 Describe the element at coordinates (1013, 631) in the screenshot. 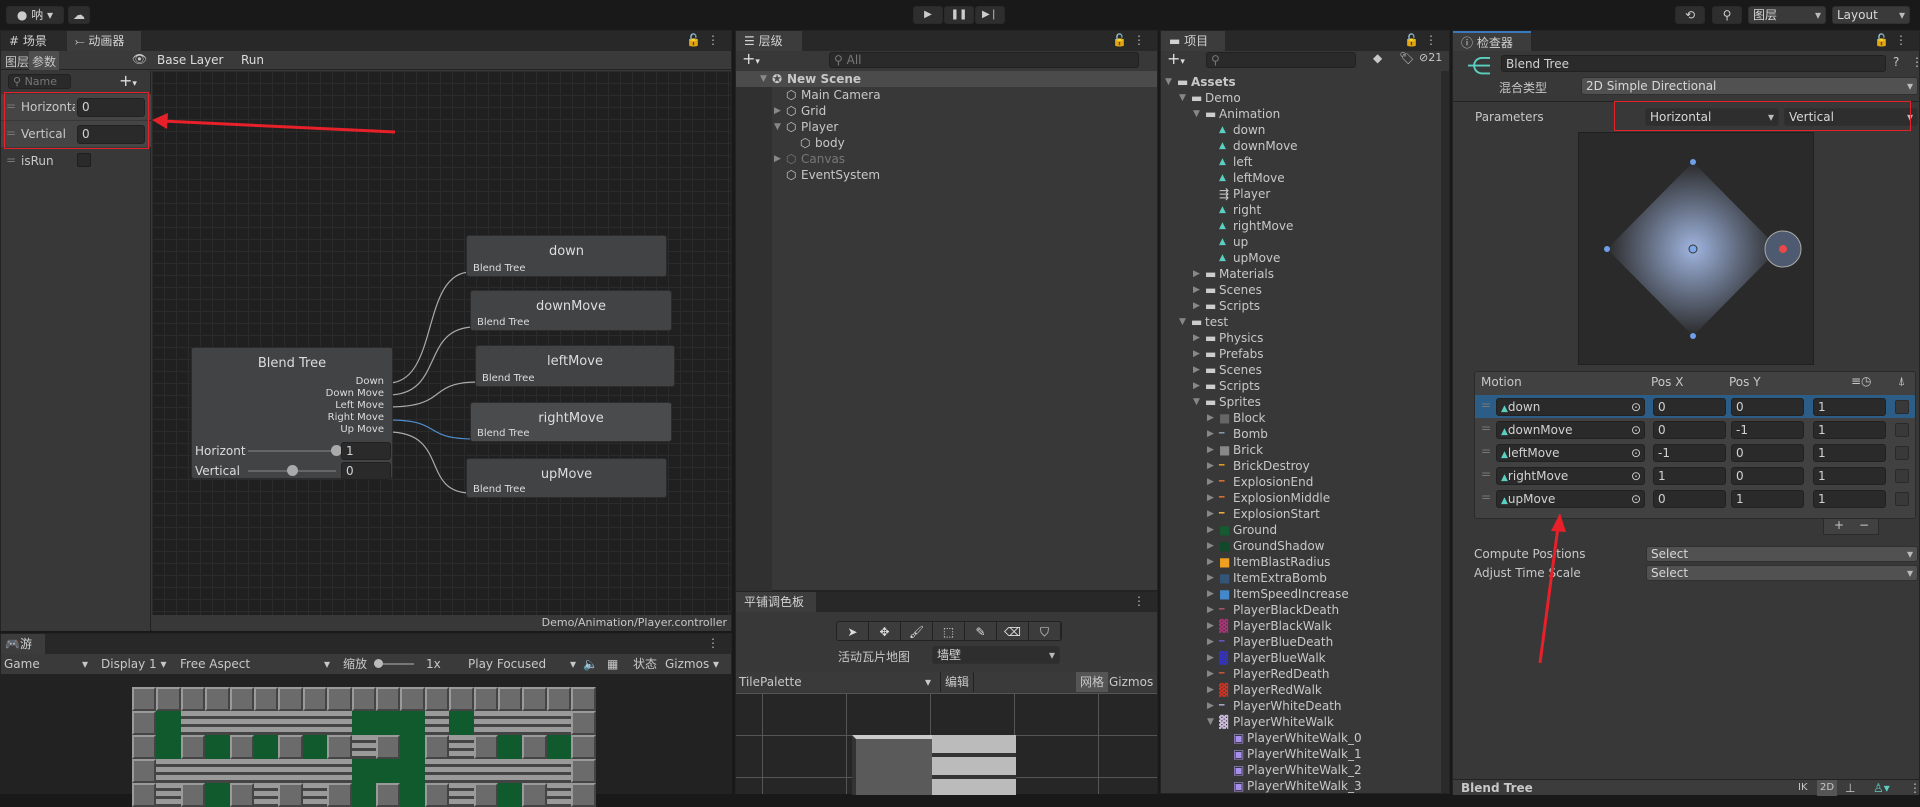

I see `erase-tool-icon: ⌫` at that location.